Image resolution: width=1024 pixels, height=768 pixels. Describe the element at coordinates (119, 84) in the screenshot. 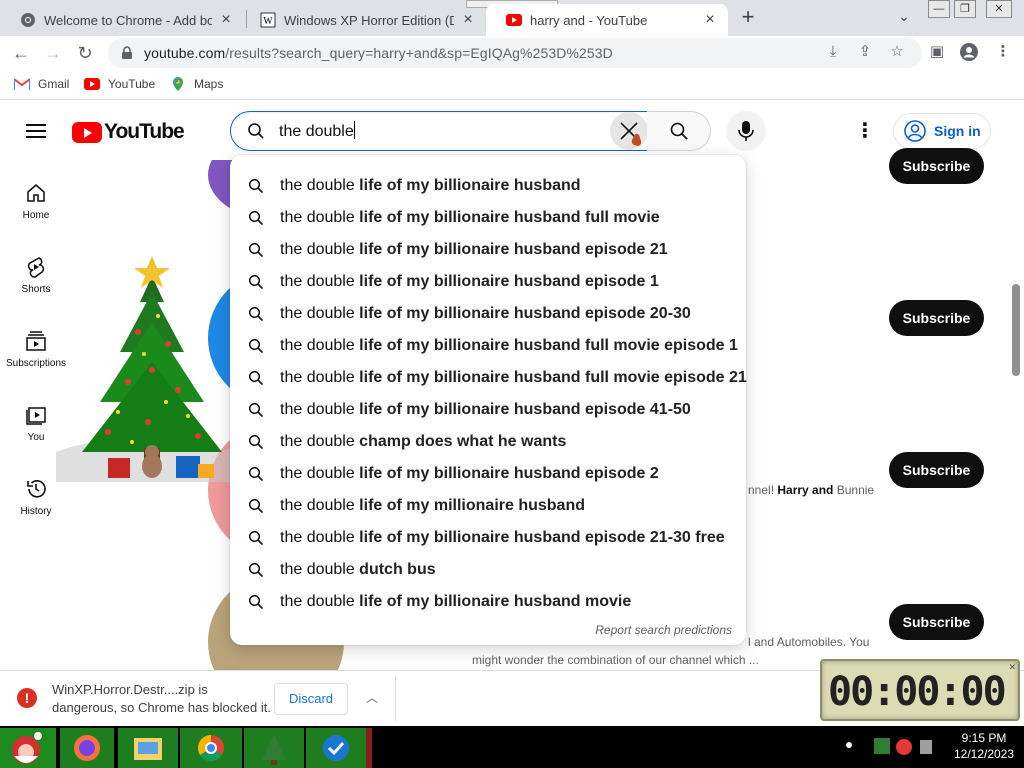

I see `bookmark-youtube: YouTube` at that location.